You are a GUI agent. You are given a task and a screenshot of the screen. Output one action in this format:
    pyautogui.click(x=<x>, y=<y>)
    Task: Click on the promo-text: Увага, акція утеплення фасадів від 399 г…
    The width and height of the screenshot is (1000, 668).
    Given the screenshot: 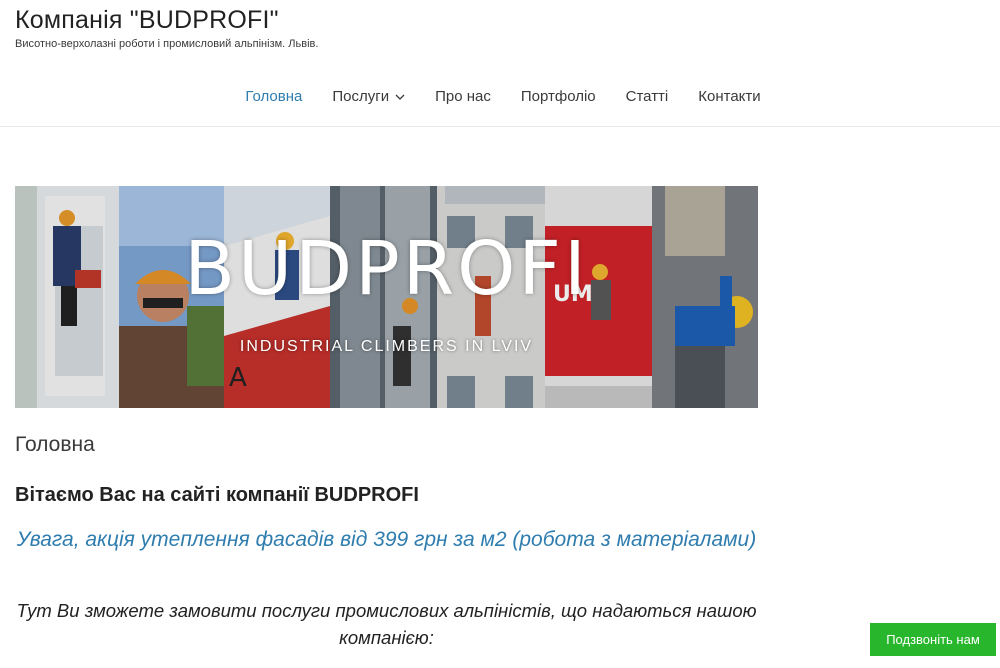 What is the action you would take?
    pyautogui.click(x=386, y=539)
    